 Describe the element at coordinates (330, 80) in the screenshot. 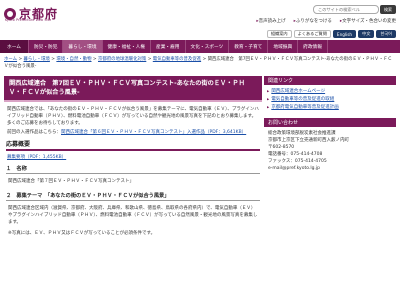

I see `related-links-heading: 関連リンク` at that location.